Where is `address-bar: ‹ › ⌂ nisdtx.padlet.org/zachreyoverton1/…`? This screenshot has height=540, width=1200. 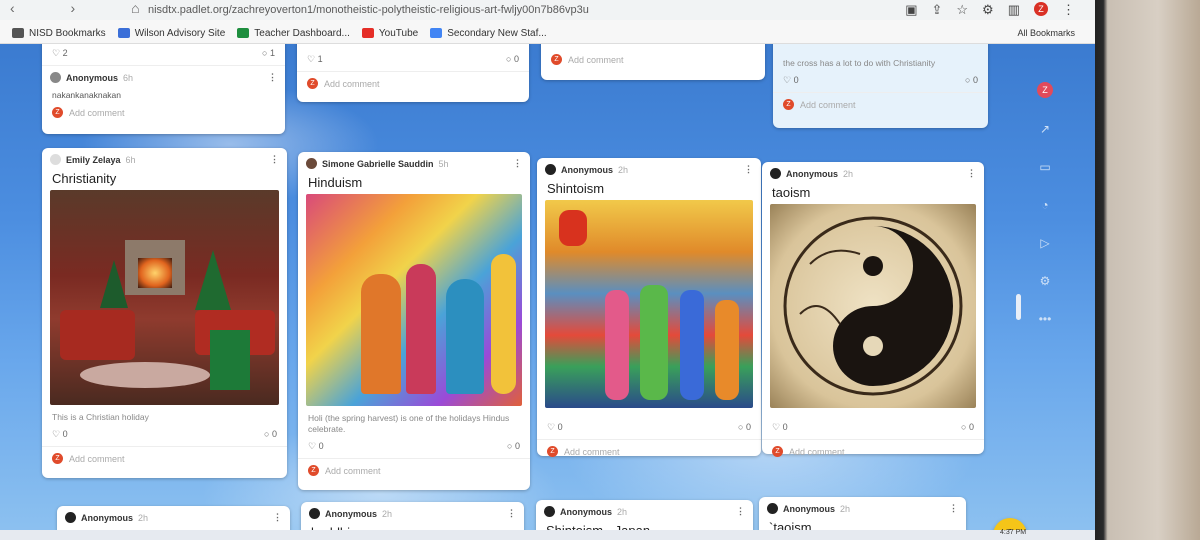
address-bar: ‹ › ⌂ nisdtx.padlet.org/zachreyoverton1/… is located at coordinates (547, 10).